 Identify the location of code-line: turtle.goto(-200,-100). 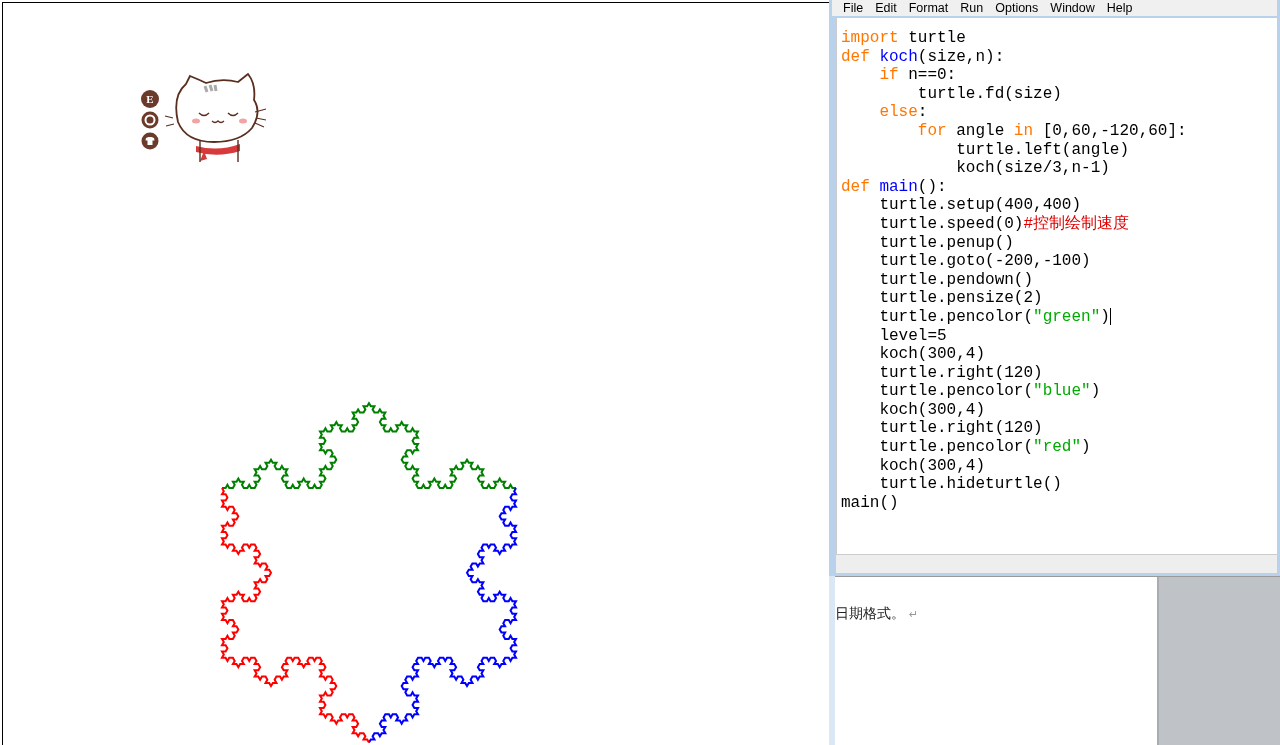
(985, 261).